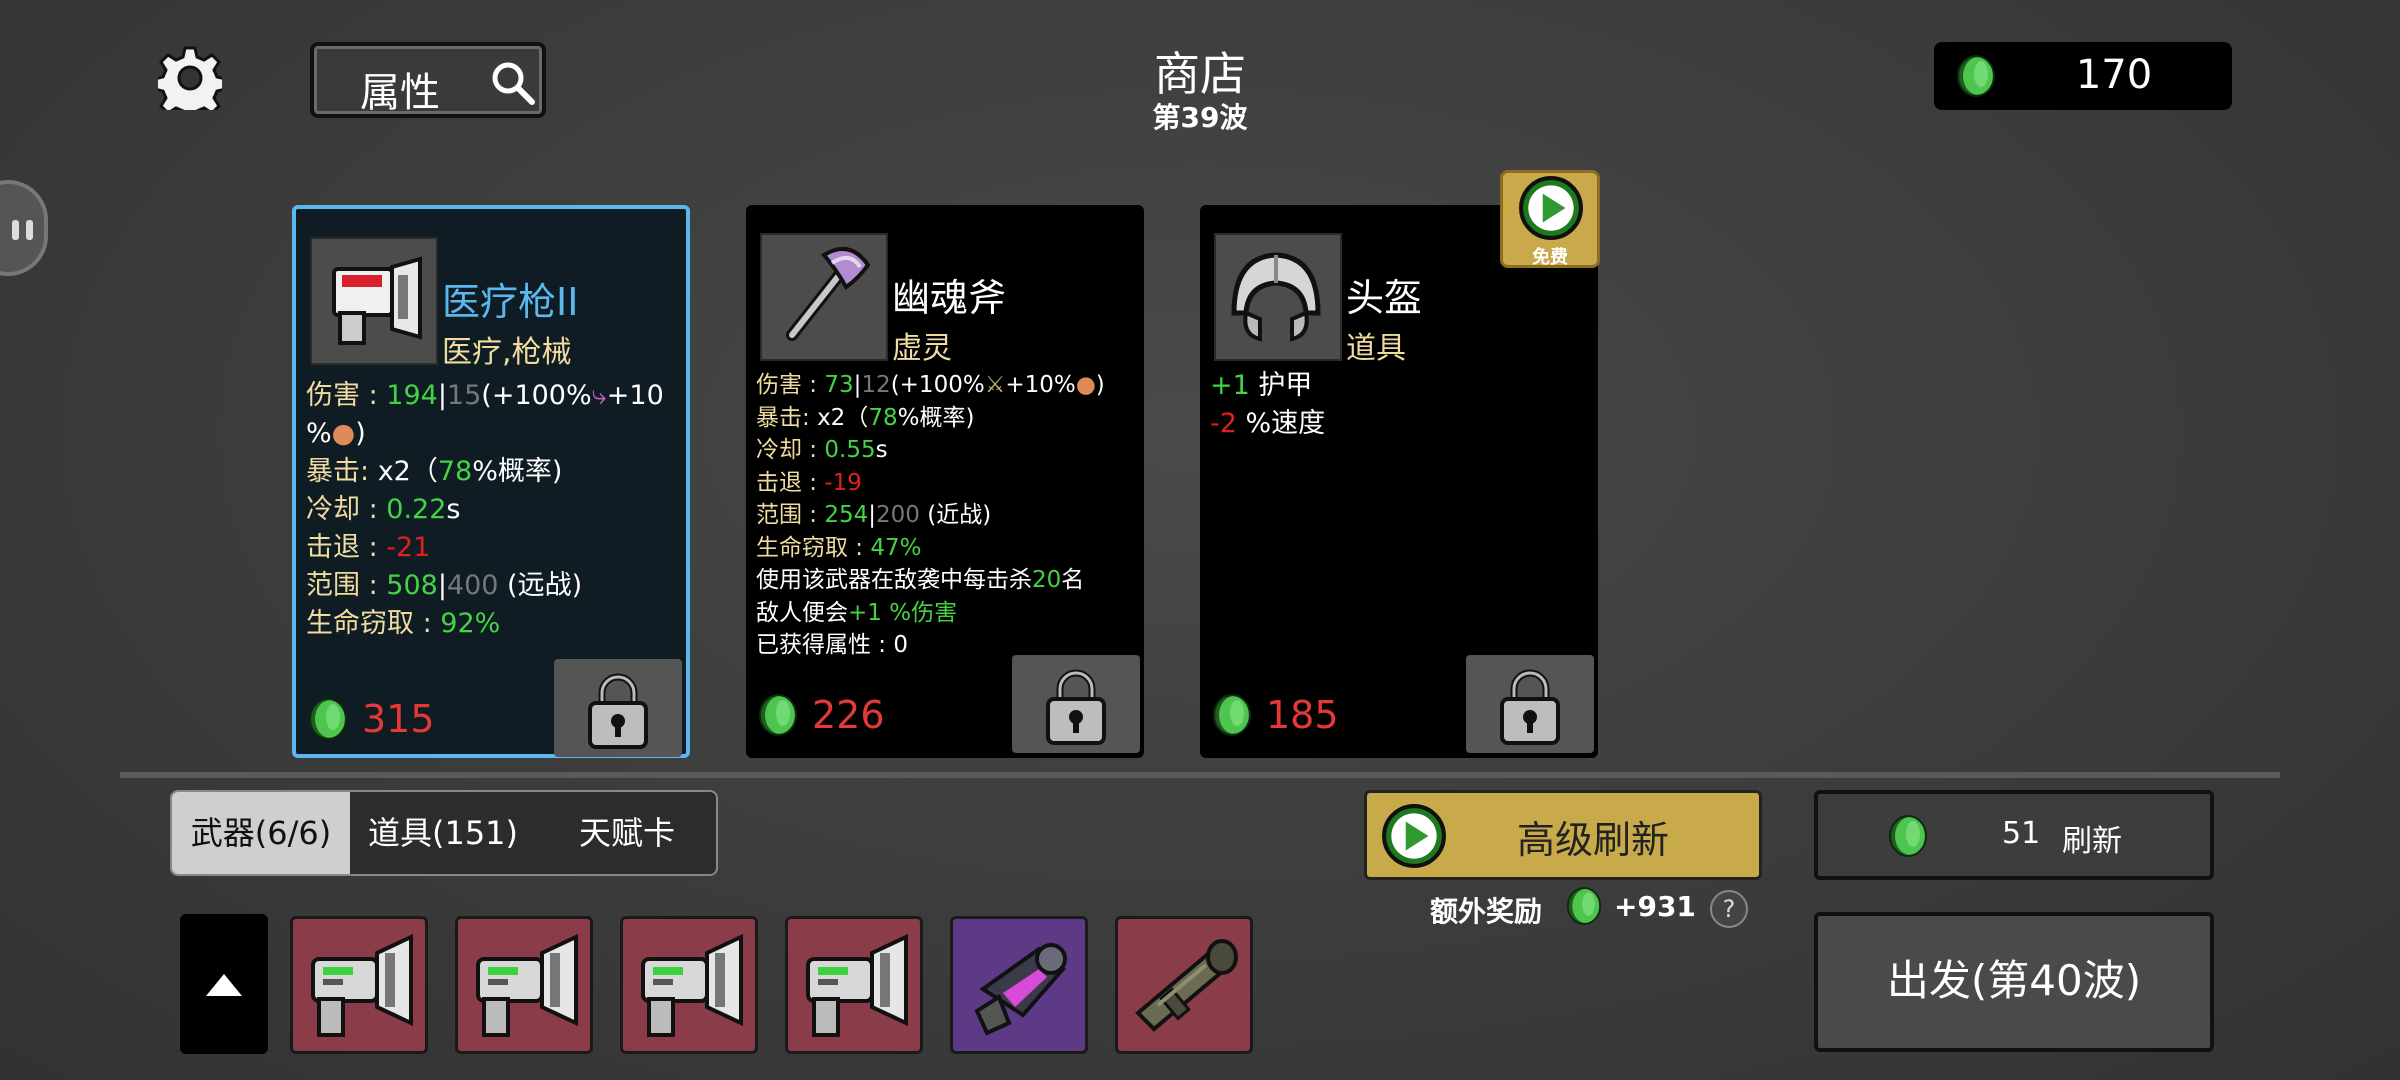  What do you see at coordinates (1268, 404) in the screenshot?
I see `item-stats: +1 护甲 -2 %速度` at bounding box center [1268, 404].